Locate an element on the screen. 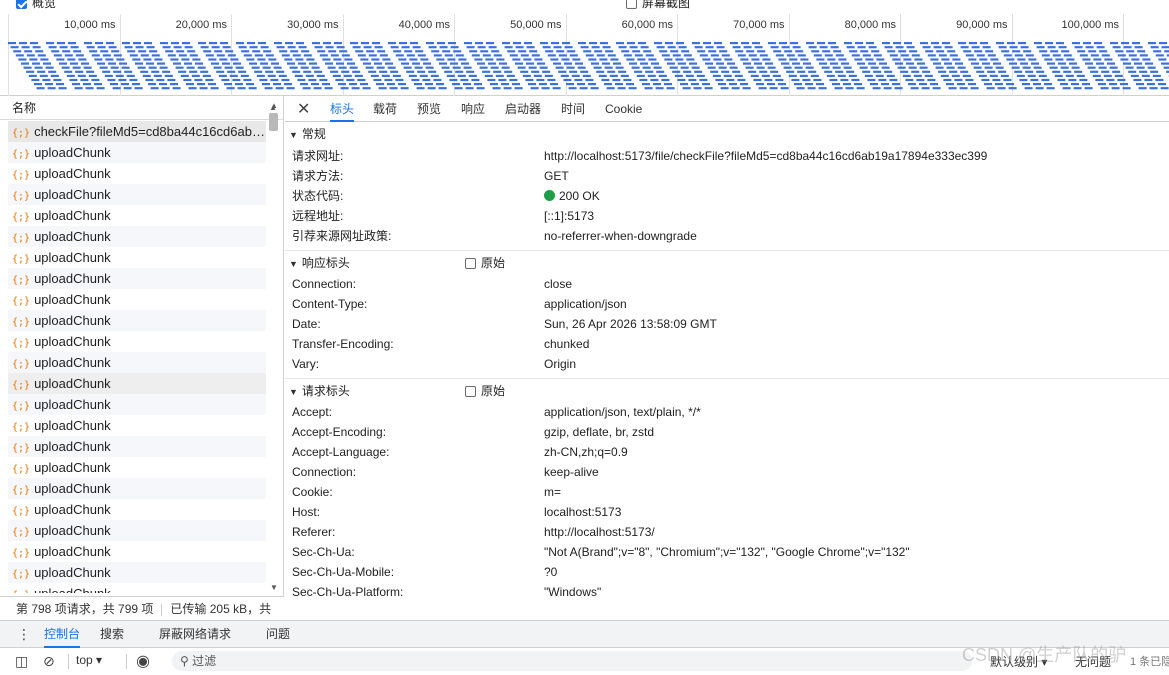  tab-2: 预览 is located at coordinates (429, 109).